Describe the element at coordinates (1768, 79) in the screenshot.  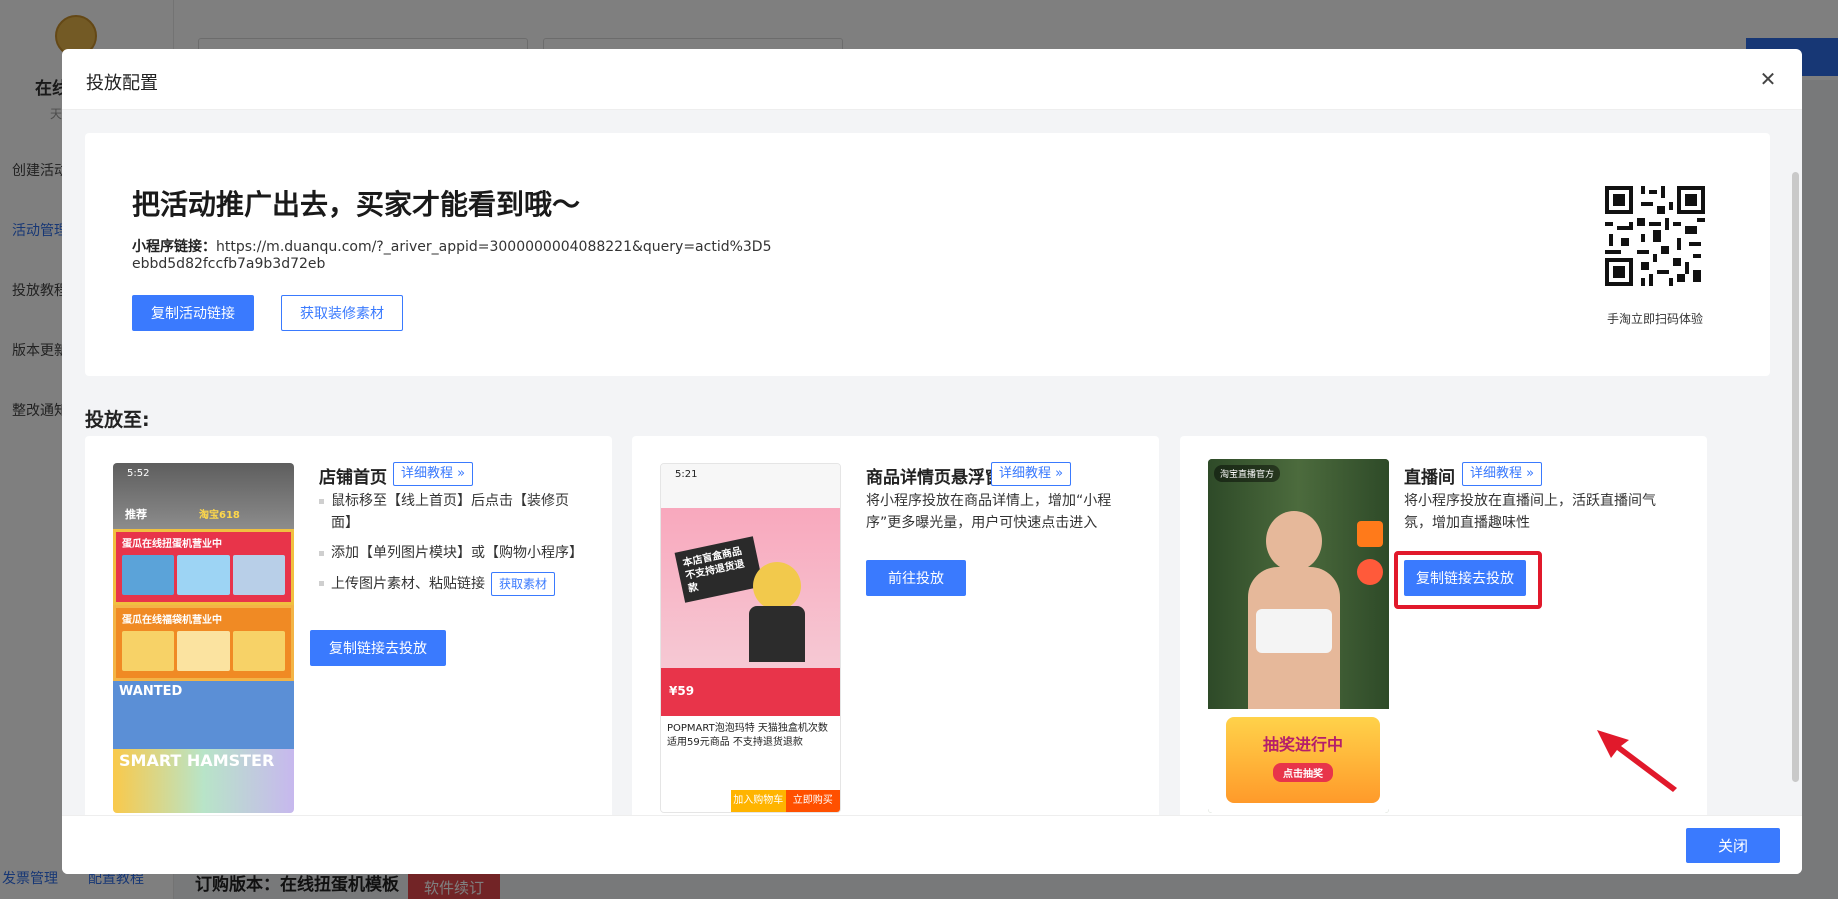
I see `close-icon: ✕` at that location.